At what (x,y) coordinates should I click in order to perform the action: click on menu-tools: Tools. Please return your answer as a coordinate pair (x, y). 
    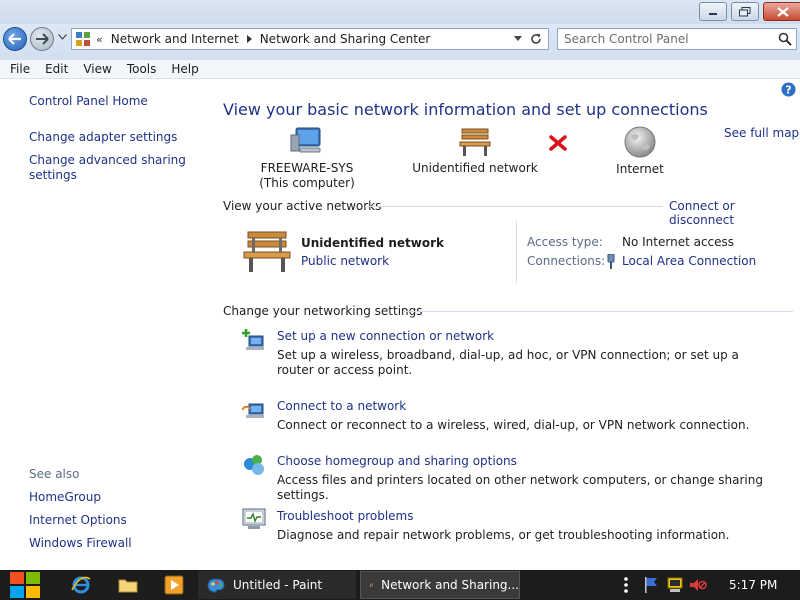
    Looking at the image, I should click on (142, 69).